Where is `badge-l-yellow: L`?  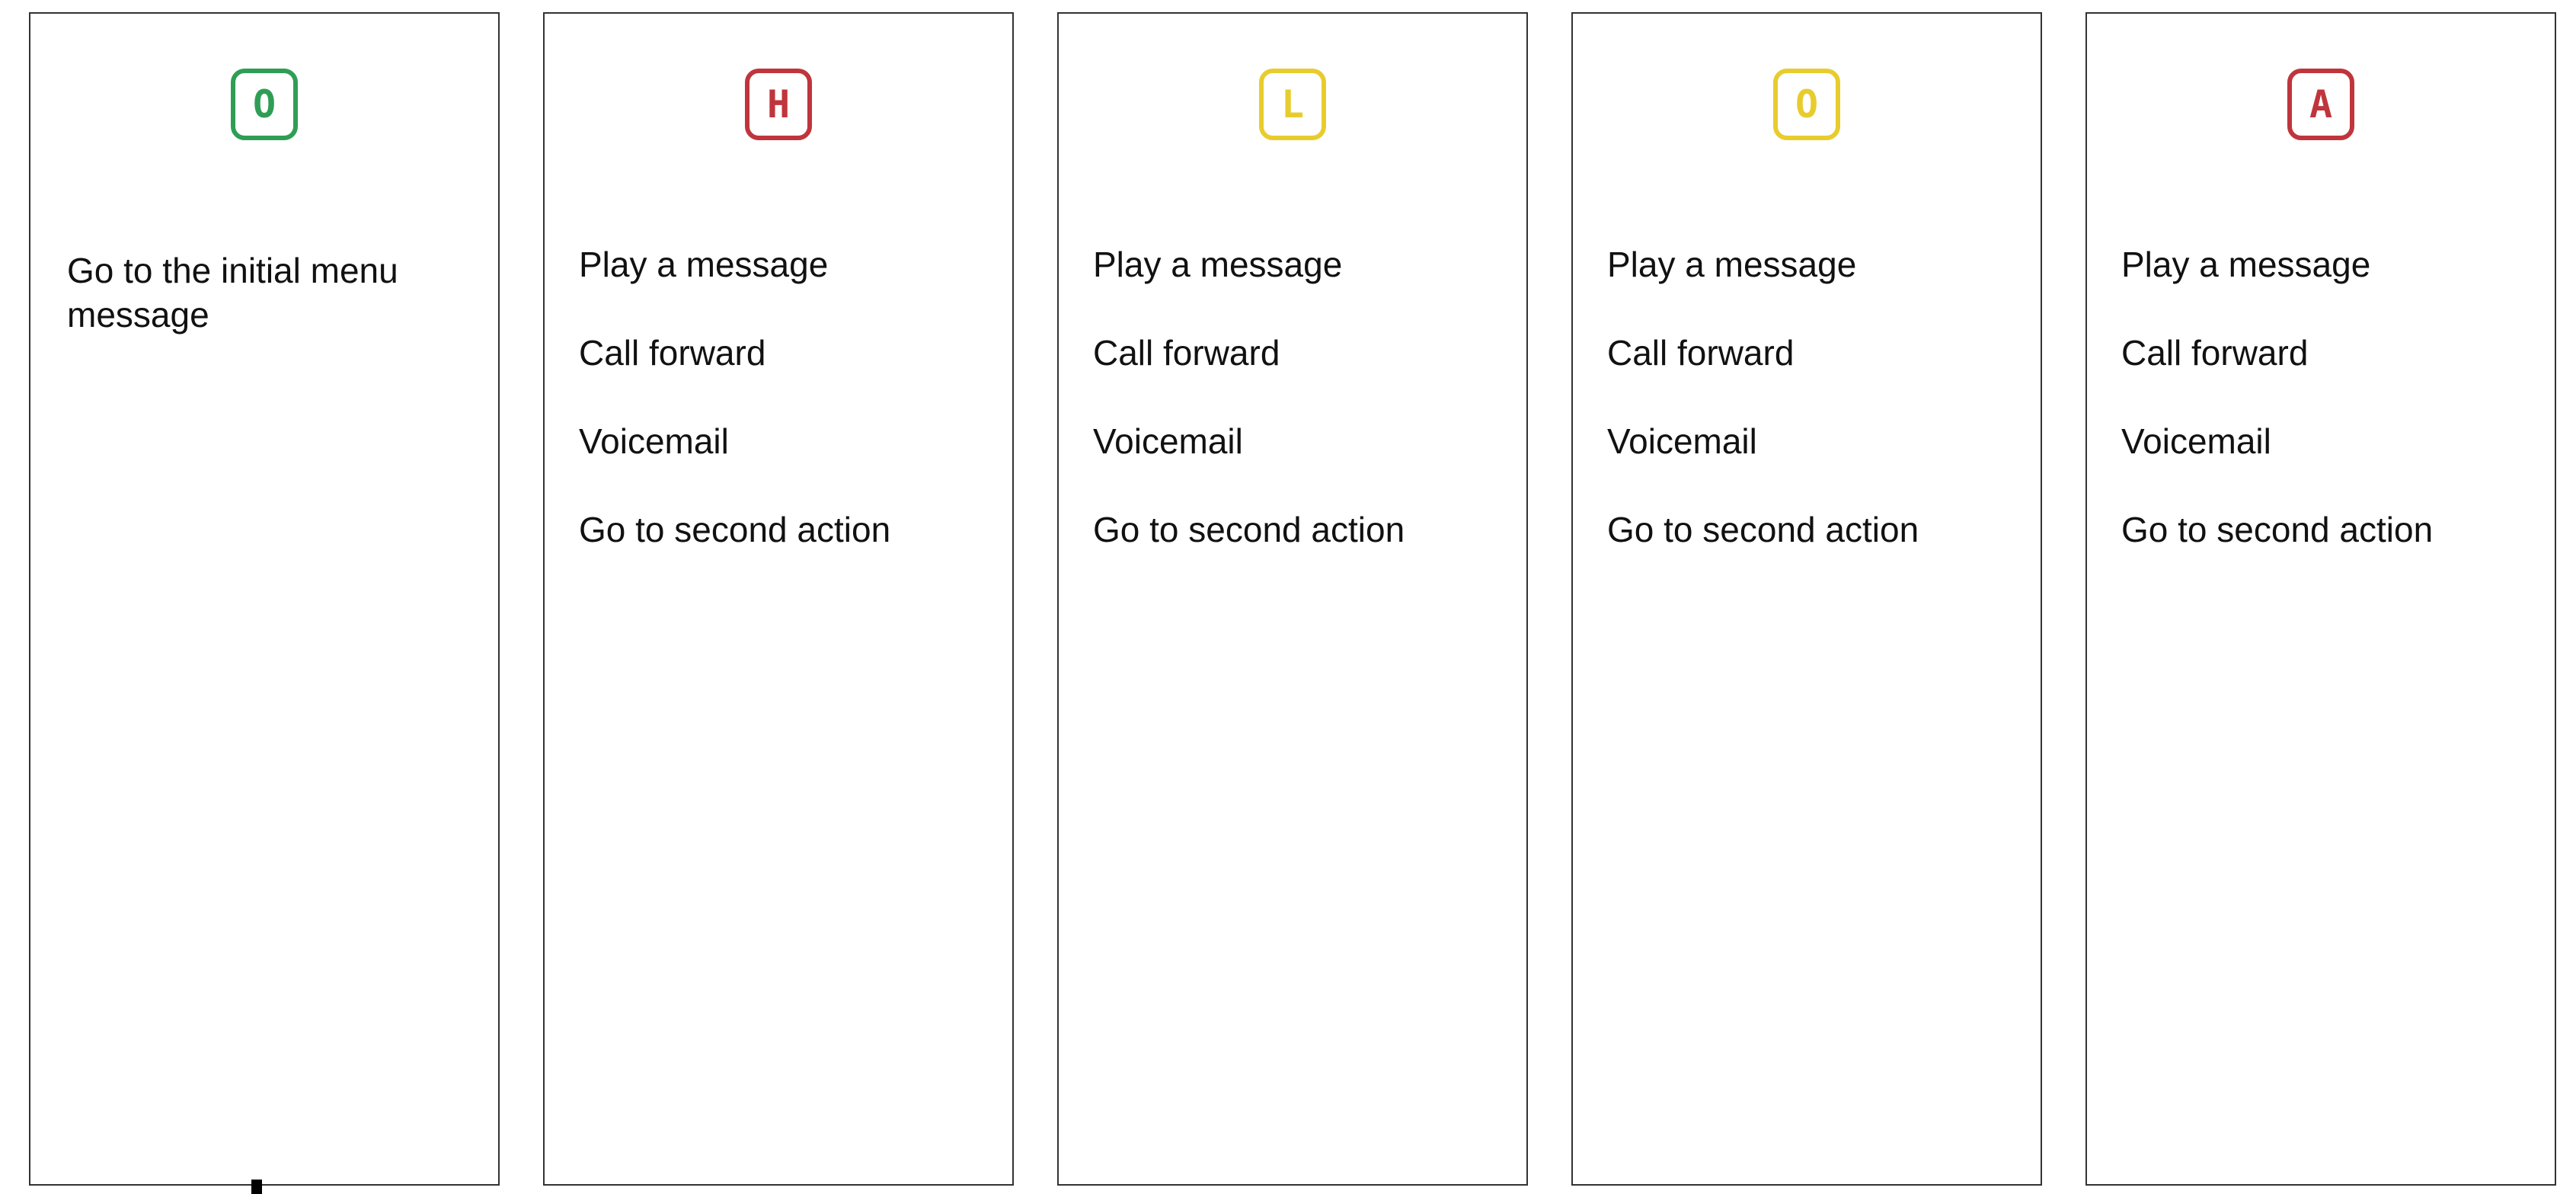 badge-l-yellow: L is located at coordinates (1292, 104).